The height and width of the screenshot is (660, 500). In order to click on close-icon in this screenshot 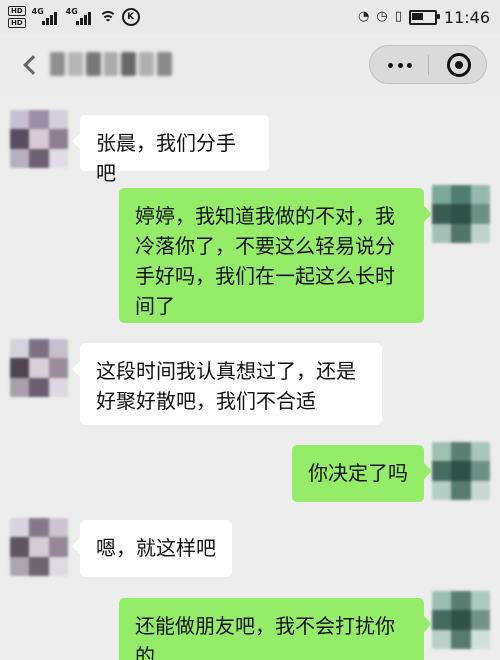, I will do `click(459, 65)`.